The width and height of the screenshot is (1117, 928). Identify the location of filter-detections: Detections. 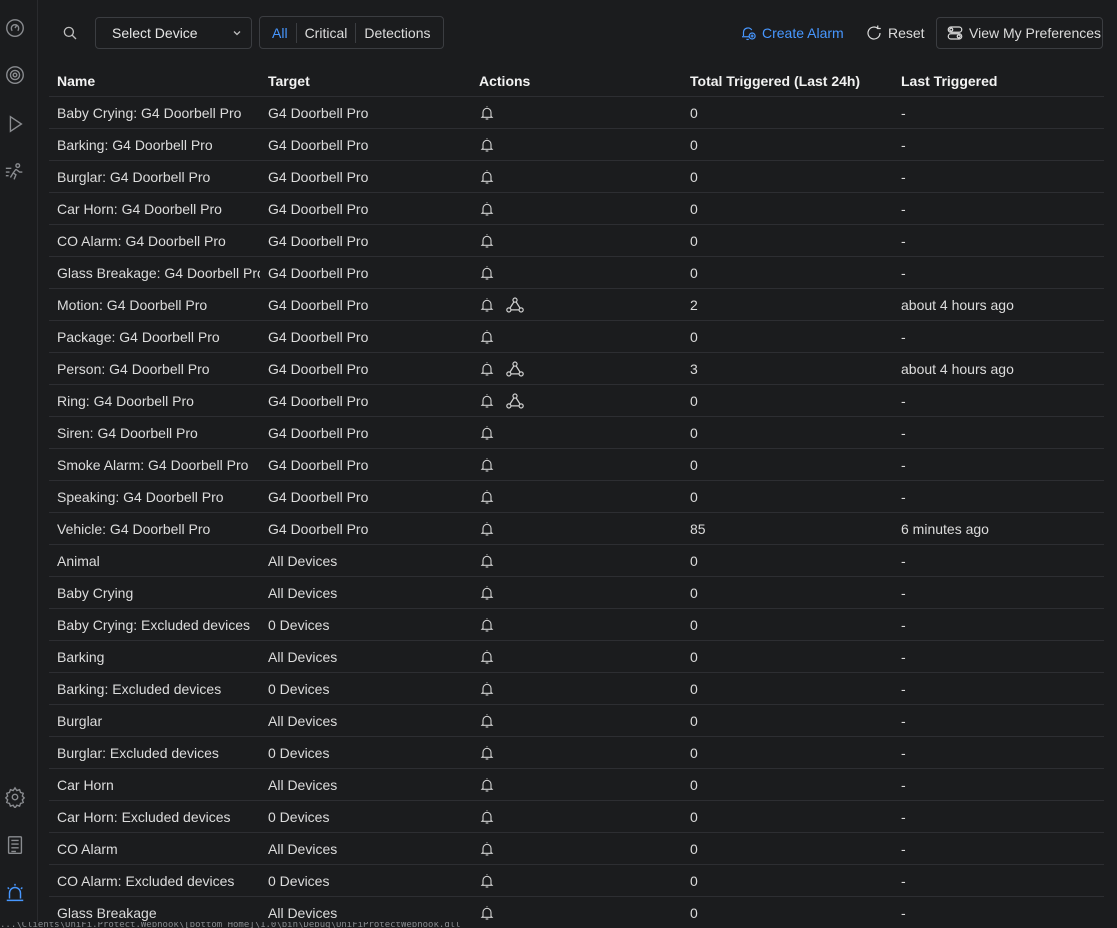
(397, 33).